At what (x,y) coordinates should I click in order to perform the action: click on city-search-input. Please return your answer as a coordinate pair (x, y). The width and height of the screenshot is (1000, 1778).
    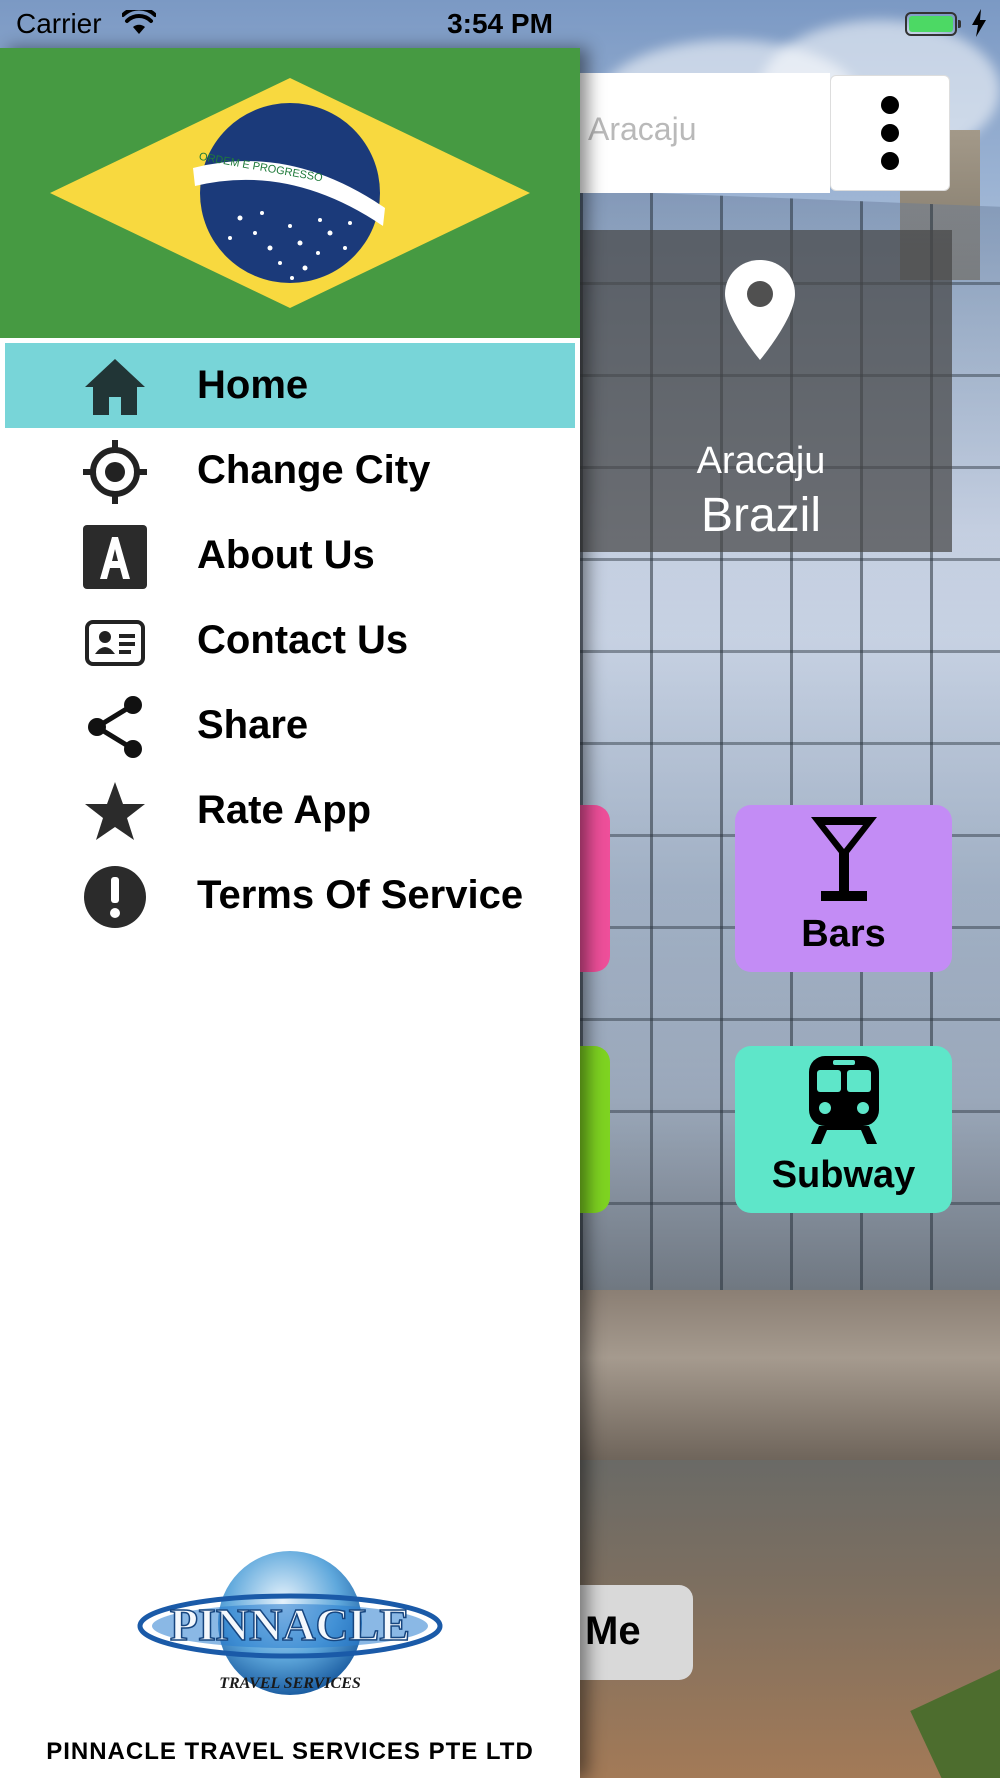
    Looking at the image, I should click on (708, 129).